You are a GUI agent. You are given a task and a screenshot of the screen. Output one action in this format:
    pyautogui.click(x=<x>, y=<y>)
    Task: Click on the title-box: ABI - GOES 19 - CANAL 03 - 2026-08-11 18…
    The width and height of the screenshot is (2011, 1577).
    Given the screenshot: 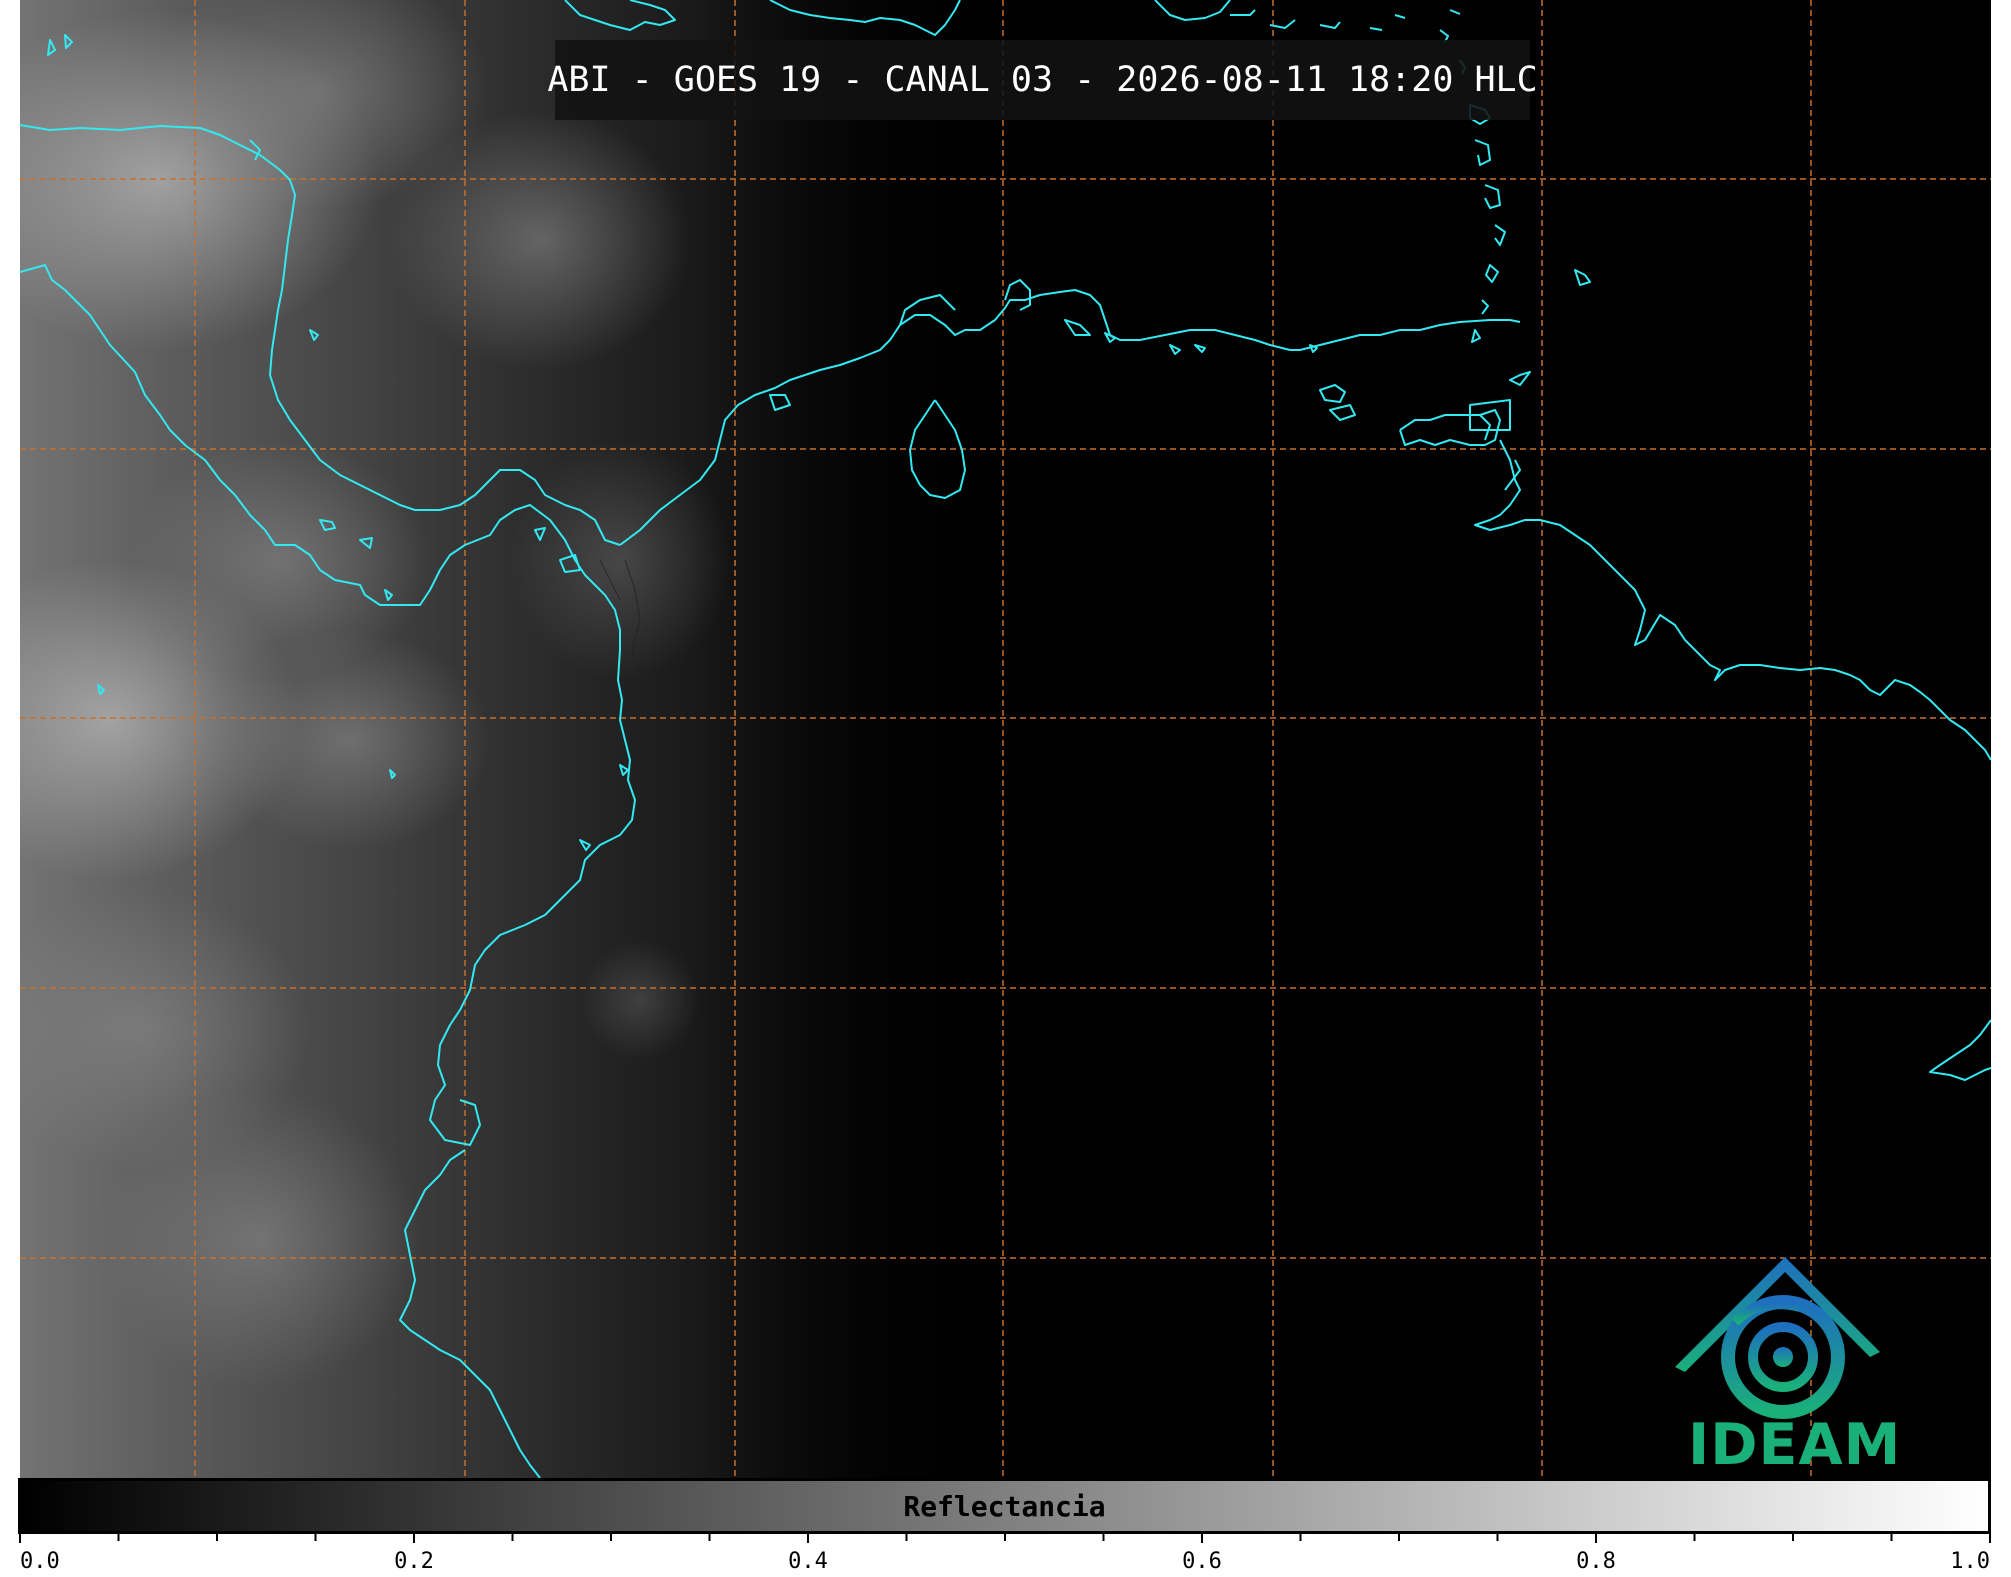 What is the action you would take?
    pyautogui.click(x=1042, y=80)
    